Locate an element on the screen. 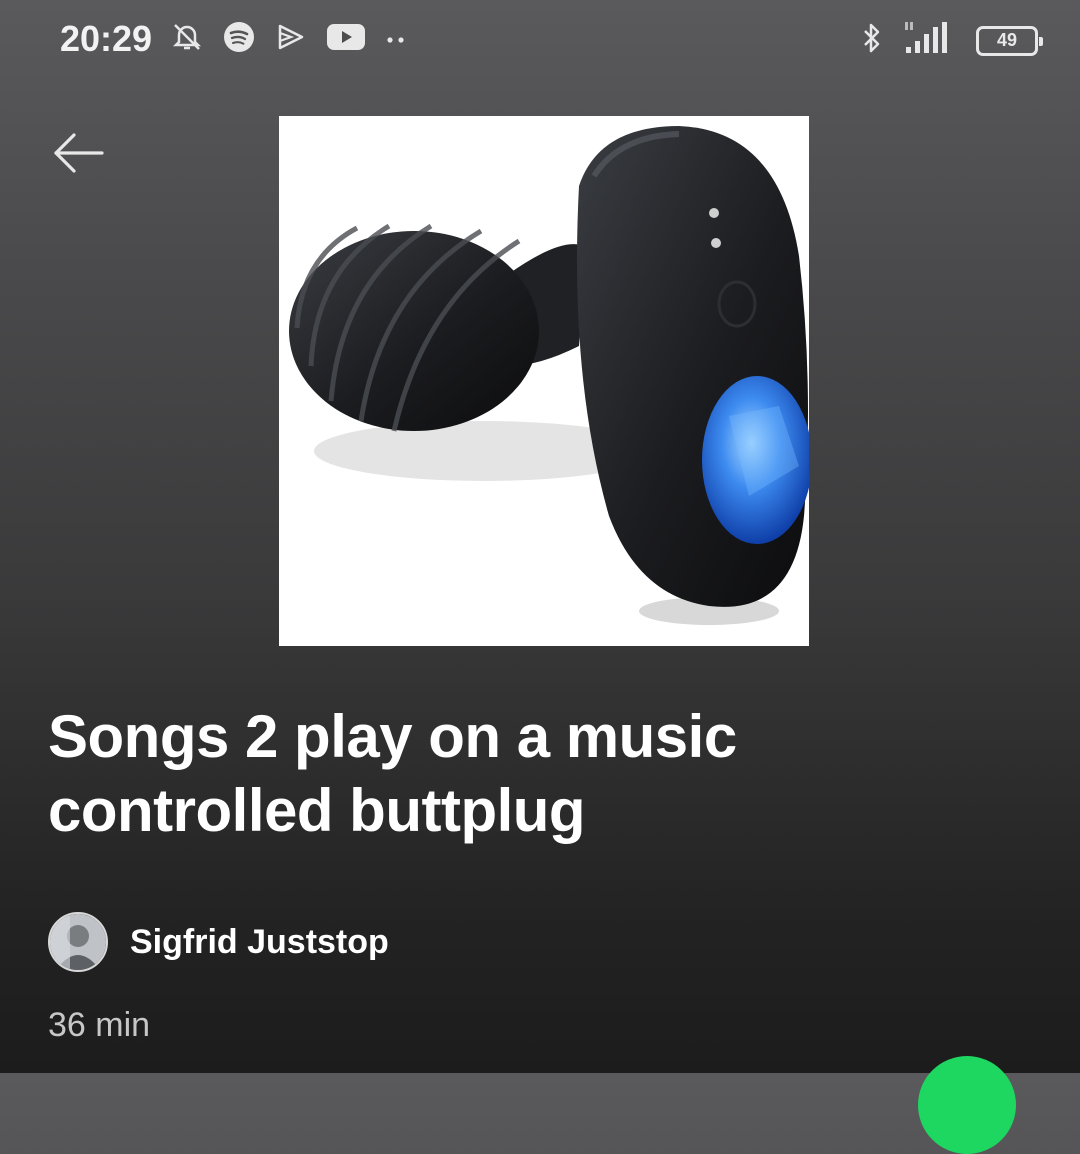  battery-icon: 49 is located at coordinates (1009, 40).